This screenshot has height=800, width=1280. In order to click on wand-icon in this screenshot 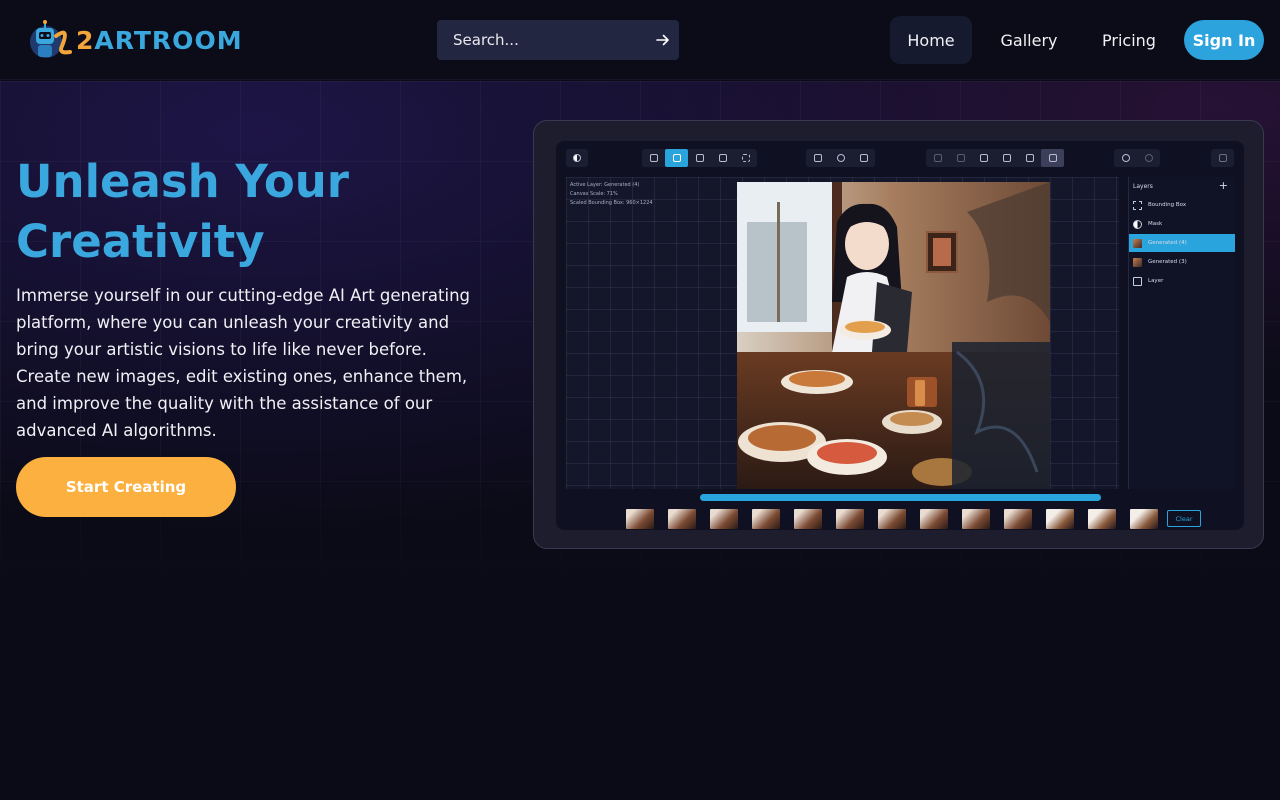, I will do `click(960, 158)`.